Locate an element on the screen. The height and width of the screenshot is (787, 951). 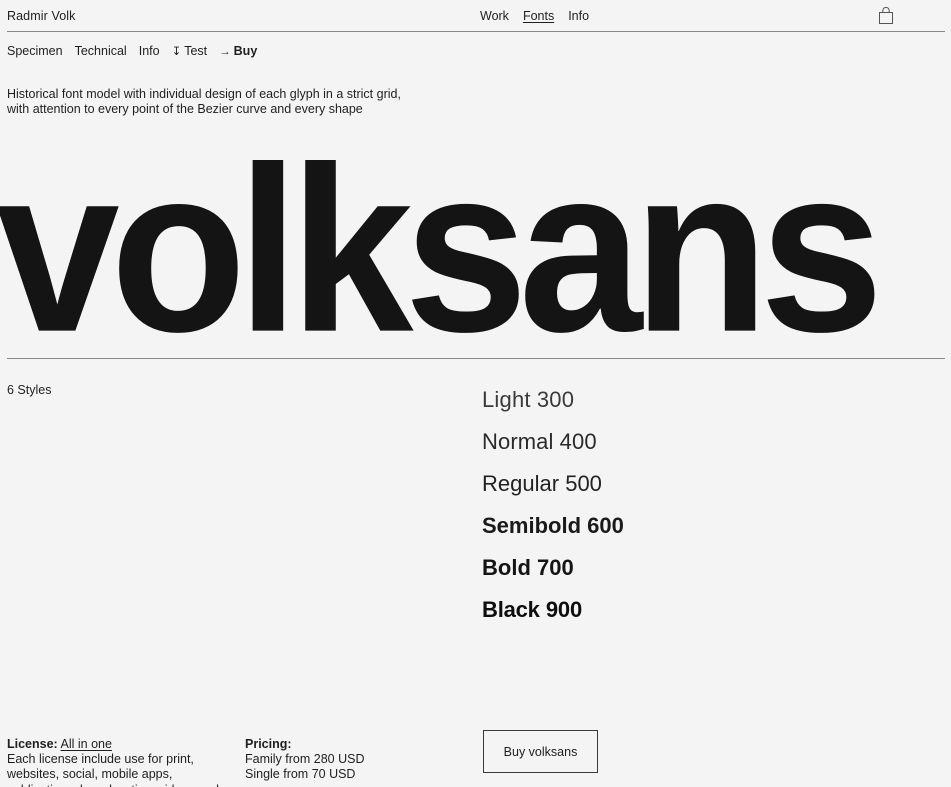
subnav-item-specimen: Specimen is located at coordinates (35, 51).